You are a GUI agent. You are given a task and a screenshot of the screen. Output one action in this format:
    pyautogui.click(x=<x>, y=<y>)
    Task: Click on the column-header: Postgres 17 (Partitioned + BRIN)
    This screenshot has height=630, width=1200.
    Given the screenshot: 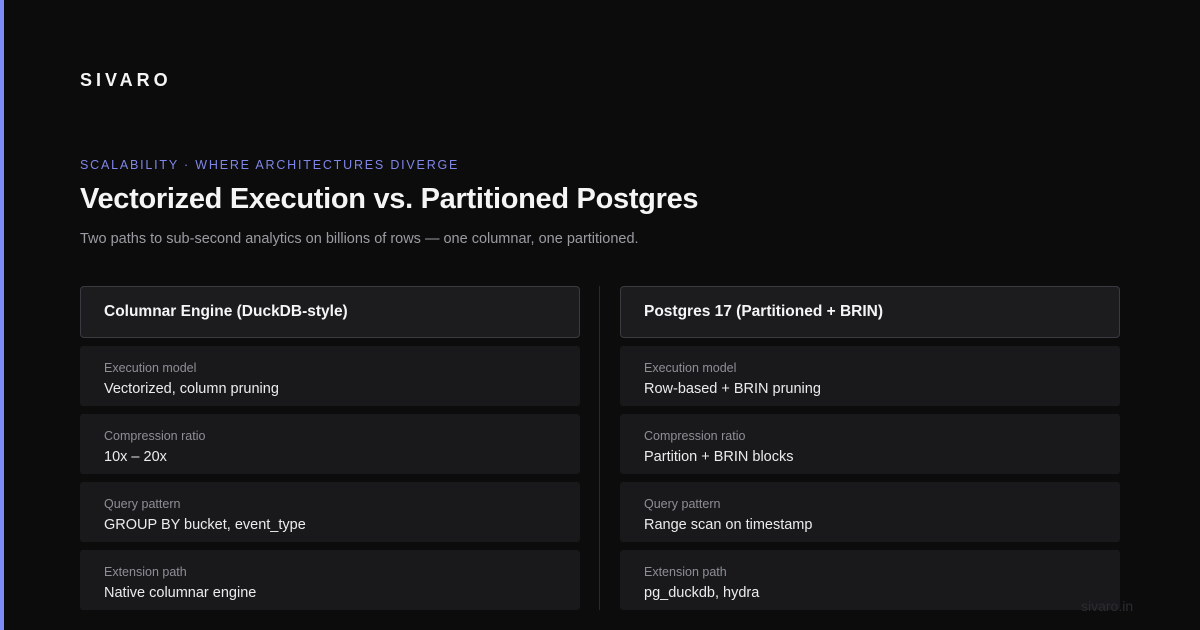 What is the action you would take?
    pyautogui.click(x=870, y=312)
    